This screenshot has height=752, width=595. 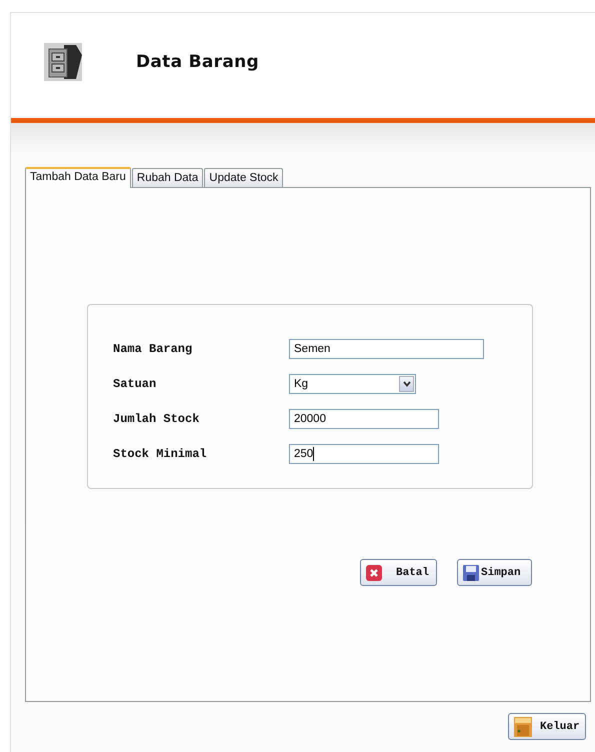 I want to click on field-label: Jumlah Stock, so click(x=156, y=419).